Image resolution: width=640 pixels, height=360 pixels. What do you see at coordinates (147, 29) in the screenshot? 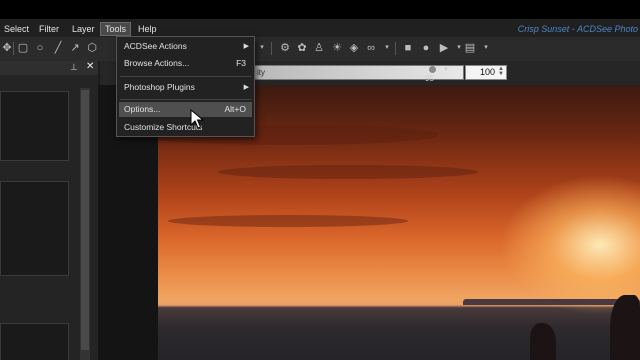
I see `menu-help: Help` at bounding box center [147, 29].